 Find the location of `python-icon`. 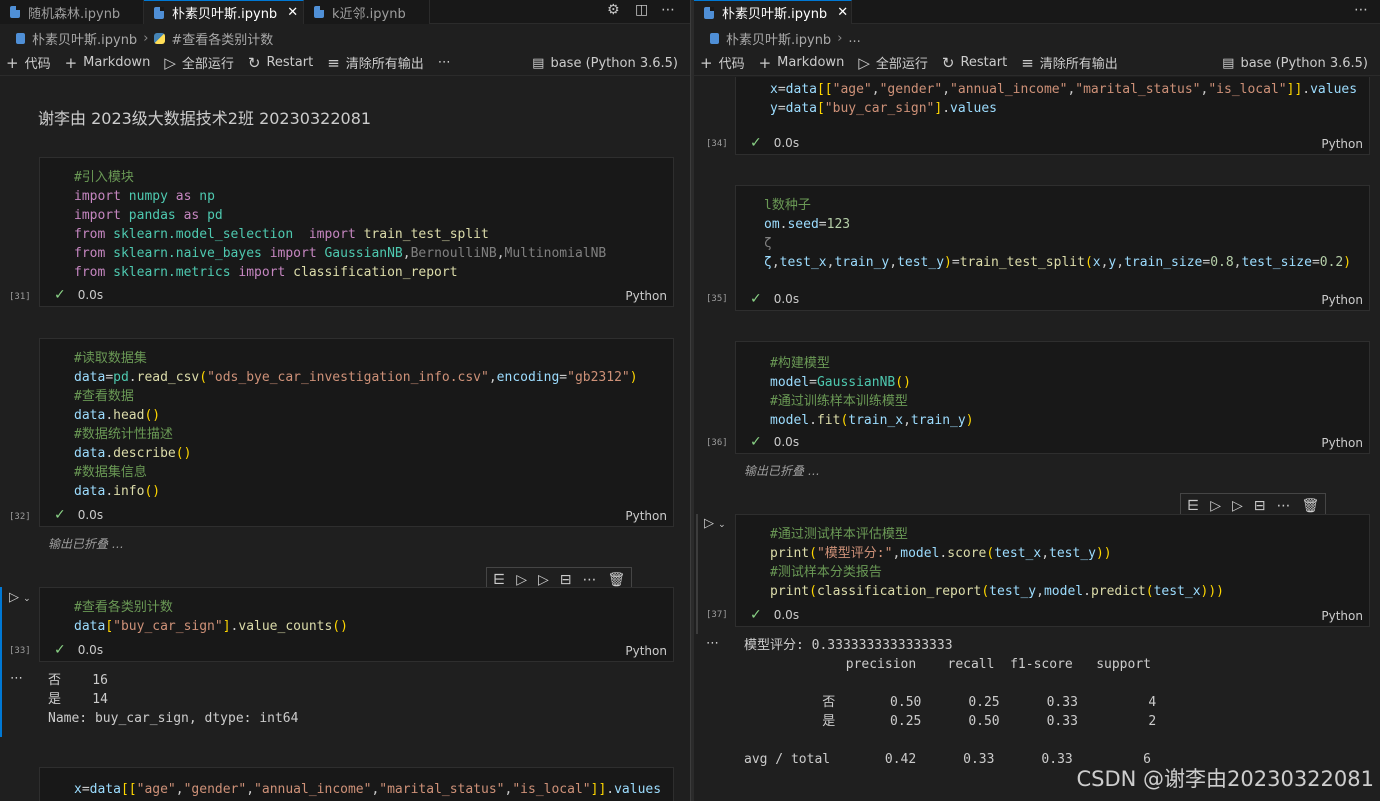

python-icon is located at coordinates (160, 38).